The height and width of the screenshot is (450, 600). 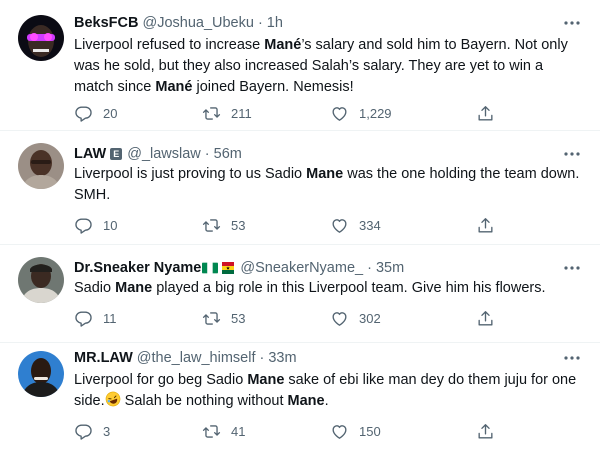 What do you see at coordinates (370, 431) in the screenshot?
I see `like-count: 150` at bounding box center [370, 431].